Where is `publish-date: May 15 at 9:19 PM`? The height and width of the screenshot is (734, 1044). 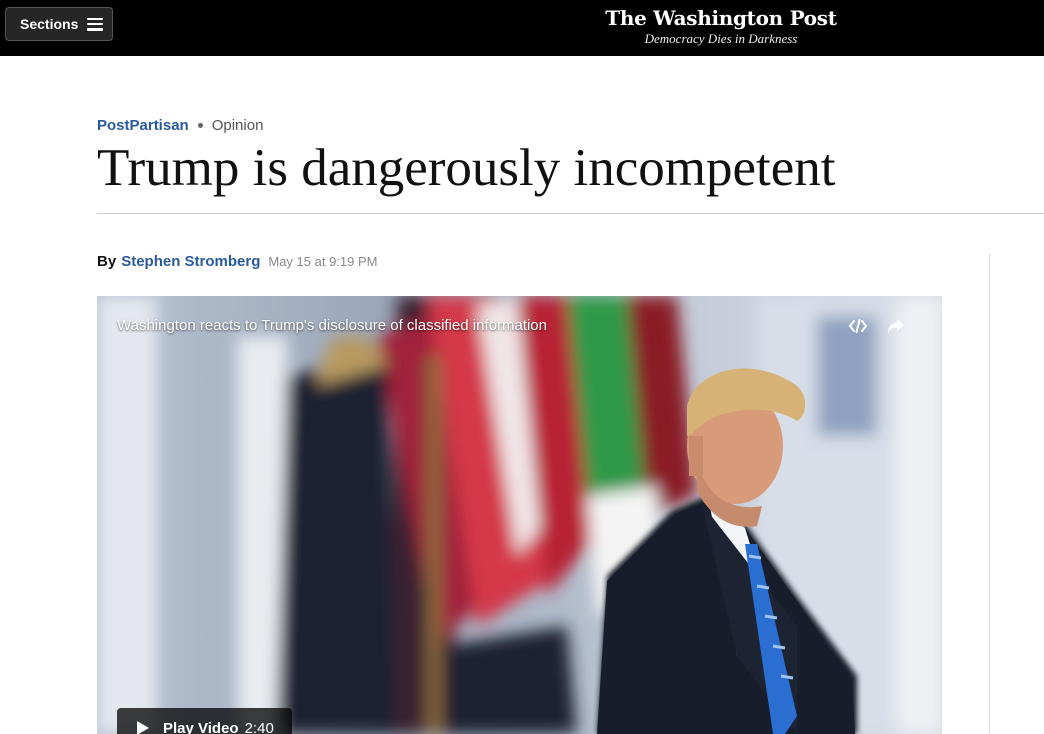
publish-date: May 15 at 9:19 PM is located at coordinates (323, 261).